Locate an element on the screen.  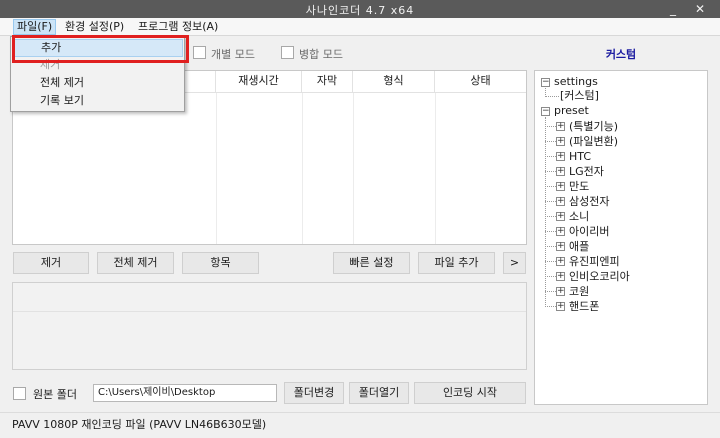
output-path-input: C:\Users\제이비\Desktop is located at coordinates (185, 393).